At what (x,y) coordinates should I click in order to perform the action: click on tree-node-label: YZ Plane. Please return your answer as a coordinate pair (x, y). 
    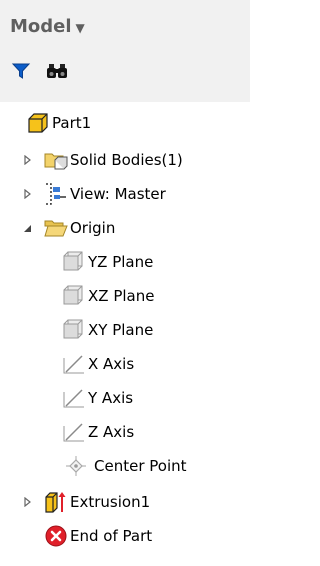
    Looking at the image, I should click on (121, 262).